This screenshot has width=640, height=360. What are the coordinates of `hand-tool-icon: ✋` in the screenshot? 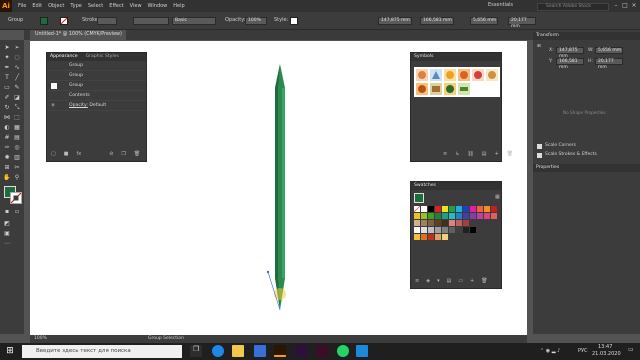 It's located at (7, 178).